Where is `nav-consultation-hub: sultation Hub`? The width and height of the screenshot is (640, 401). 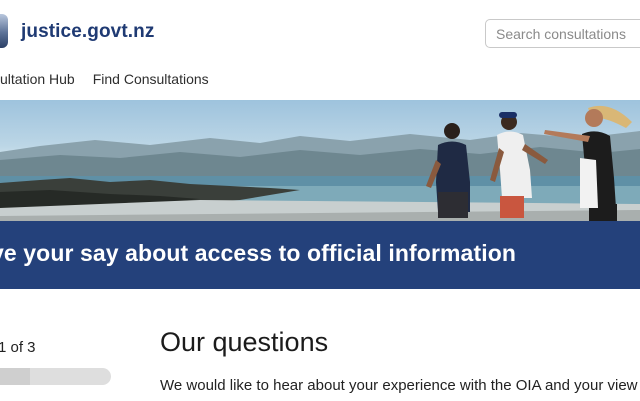
nav-consultation-hub: sultation Hub is located at coordinates (37, 79).